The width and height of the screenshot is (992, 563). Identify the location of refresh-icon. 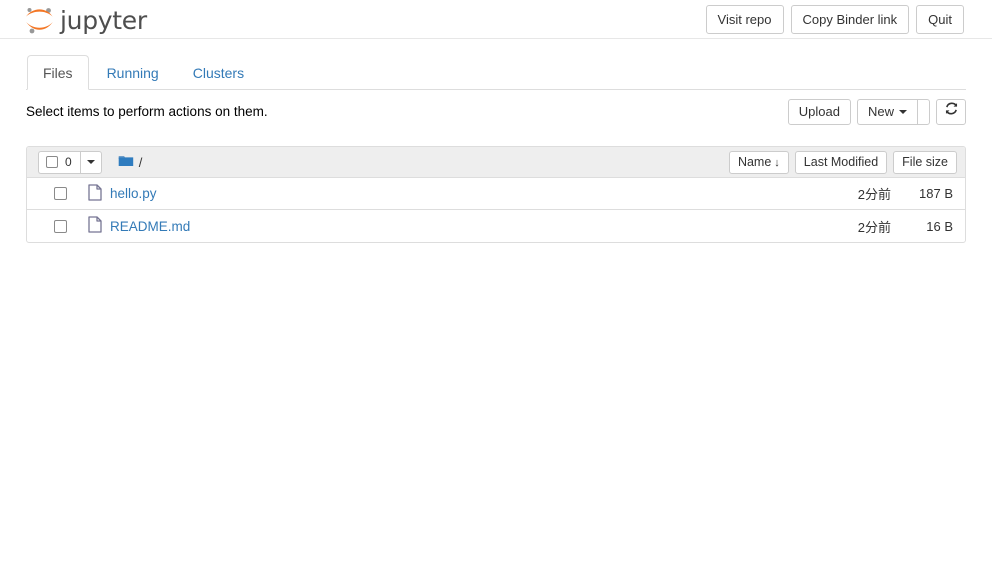
(951, 112).